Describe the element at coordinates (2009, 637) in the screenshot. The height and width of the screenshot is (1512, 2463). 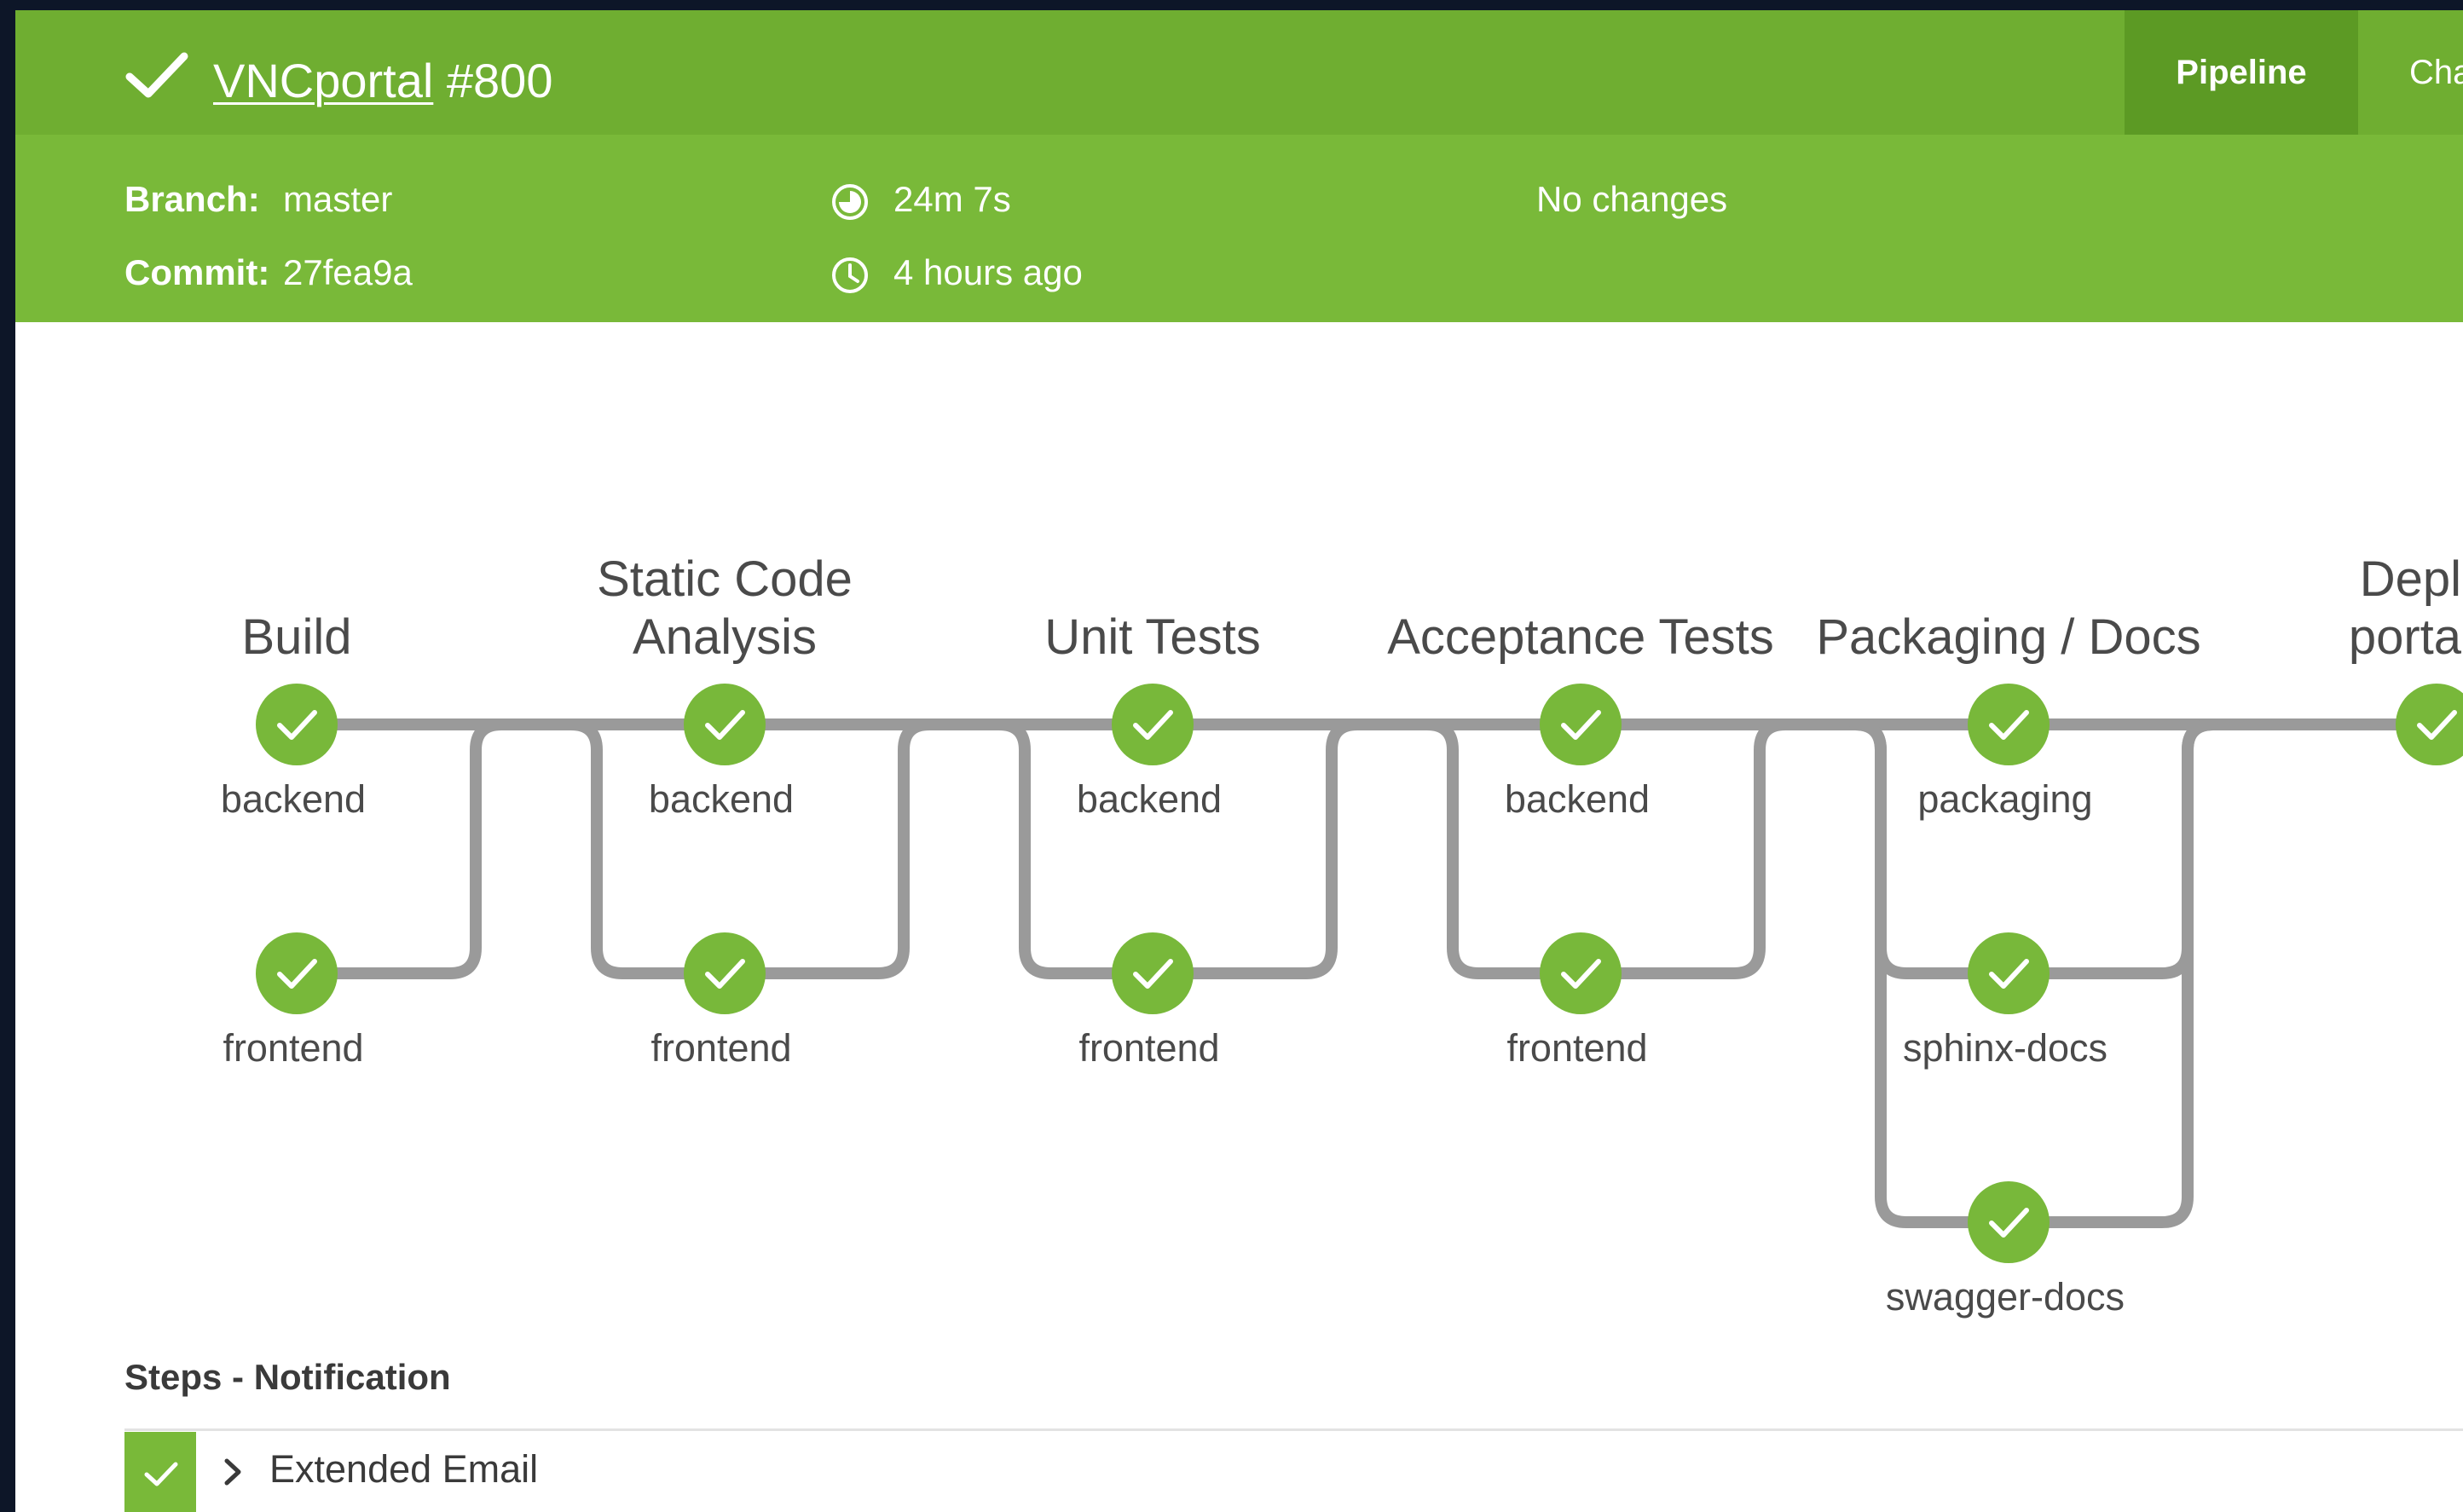
I see `stage-title: Packaging / Docs` at that location.